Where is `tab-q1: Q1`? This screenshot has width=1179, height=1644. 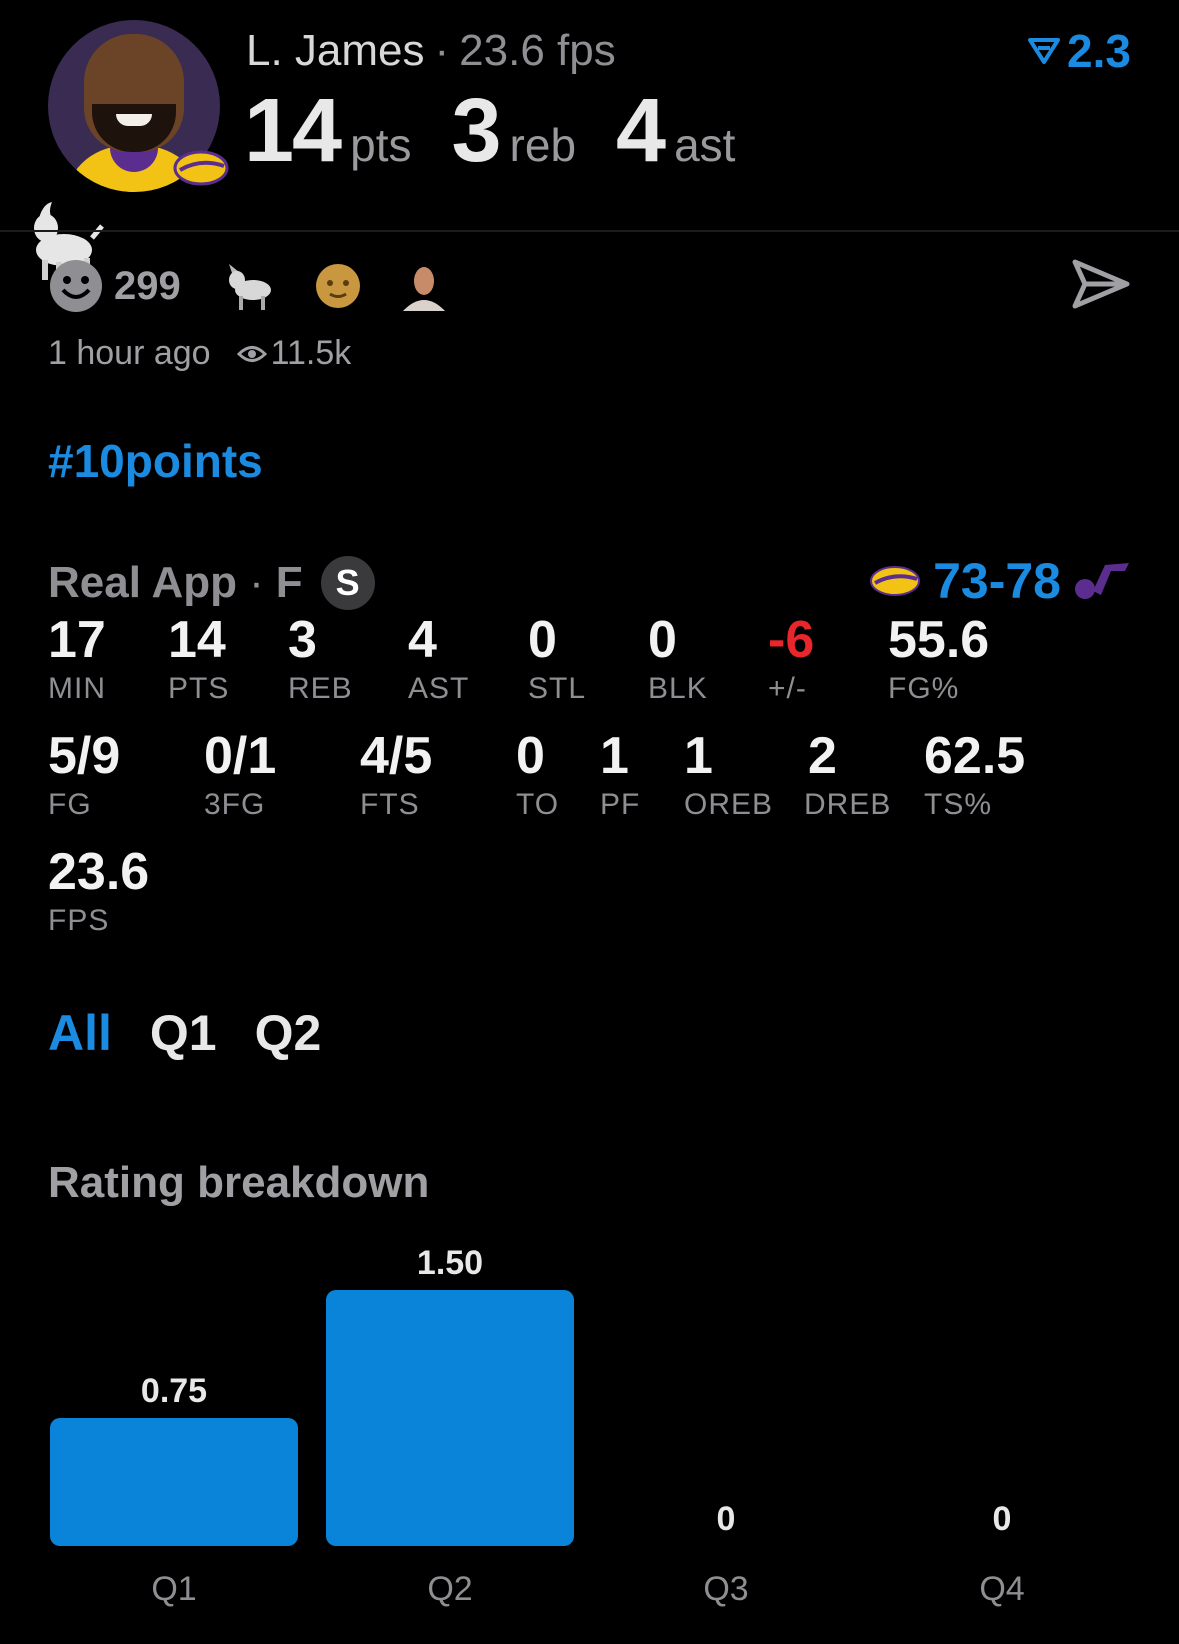
tab-q1: Q1 is located at coordinates (183, 1033).